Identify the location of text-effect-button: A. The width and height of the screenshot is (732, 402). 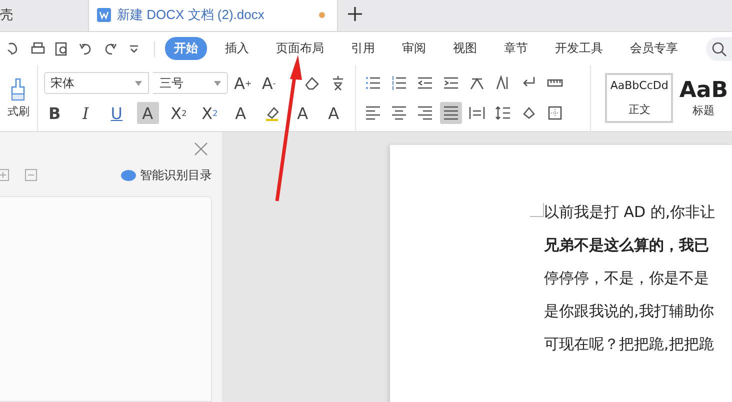
(241, 113).